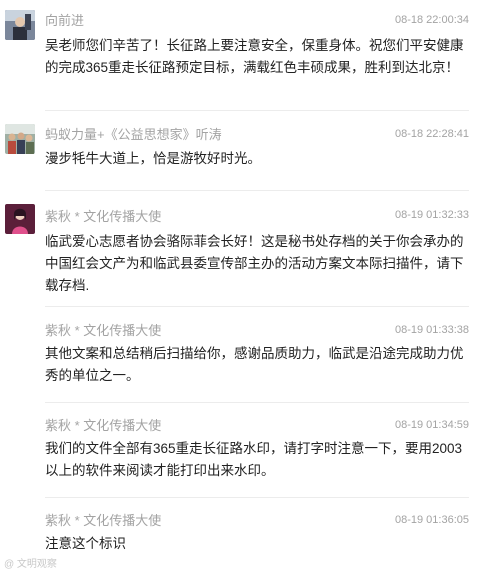 This screenshot has width=483, height=573. What do you see at coordinates (431, 520) in the screenshot?
I see `comment-time: 08-19 01:36:05` at bounding box center [431, 520].